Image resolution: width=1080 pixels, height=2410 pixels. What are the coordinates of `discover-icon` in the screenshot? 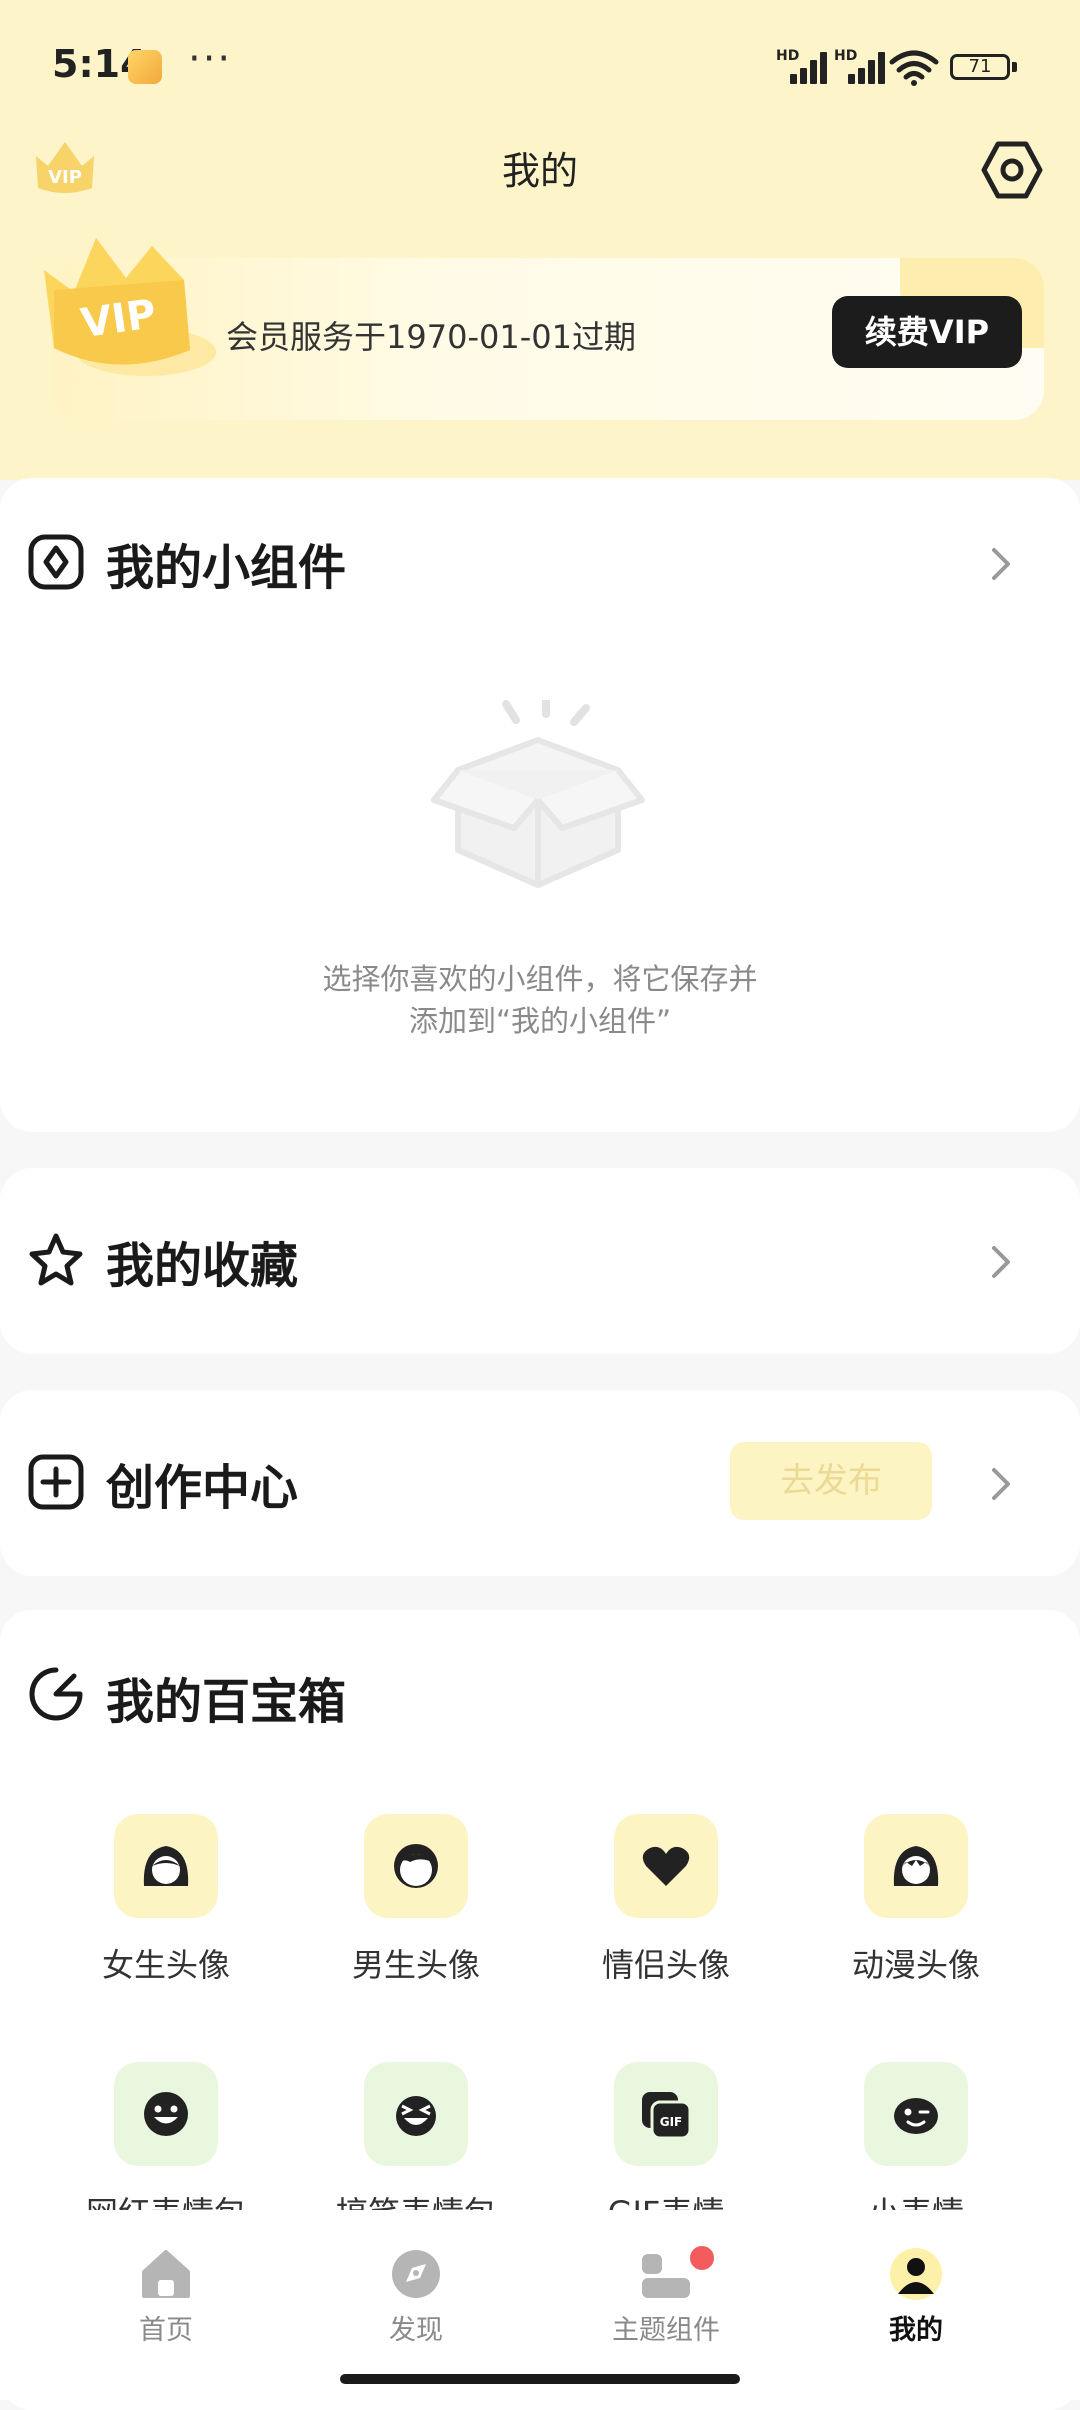 It's located at (416, 2274).